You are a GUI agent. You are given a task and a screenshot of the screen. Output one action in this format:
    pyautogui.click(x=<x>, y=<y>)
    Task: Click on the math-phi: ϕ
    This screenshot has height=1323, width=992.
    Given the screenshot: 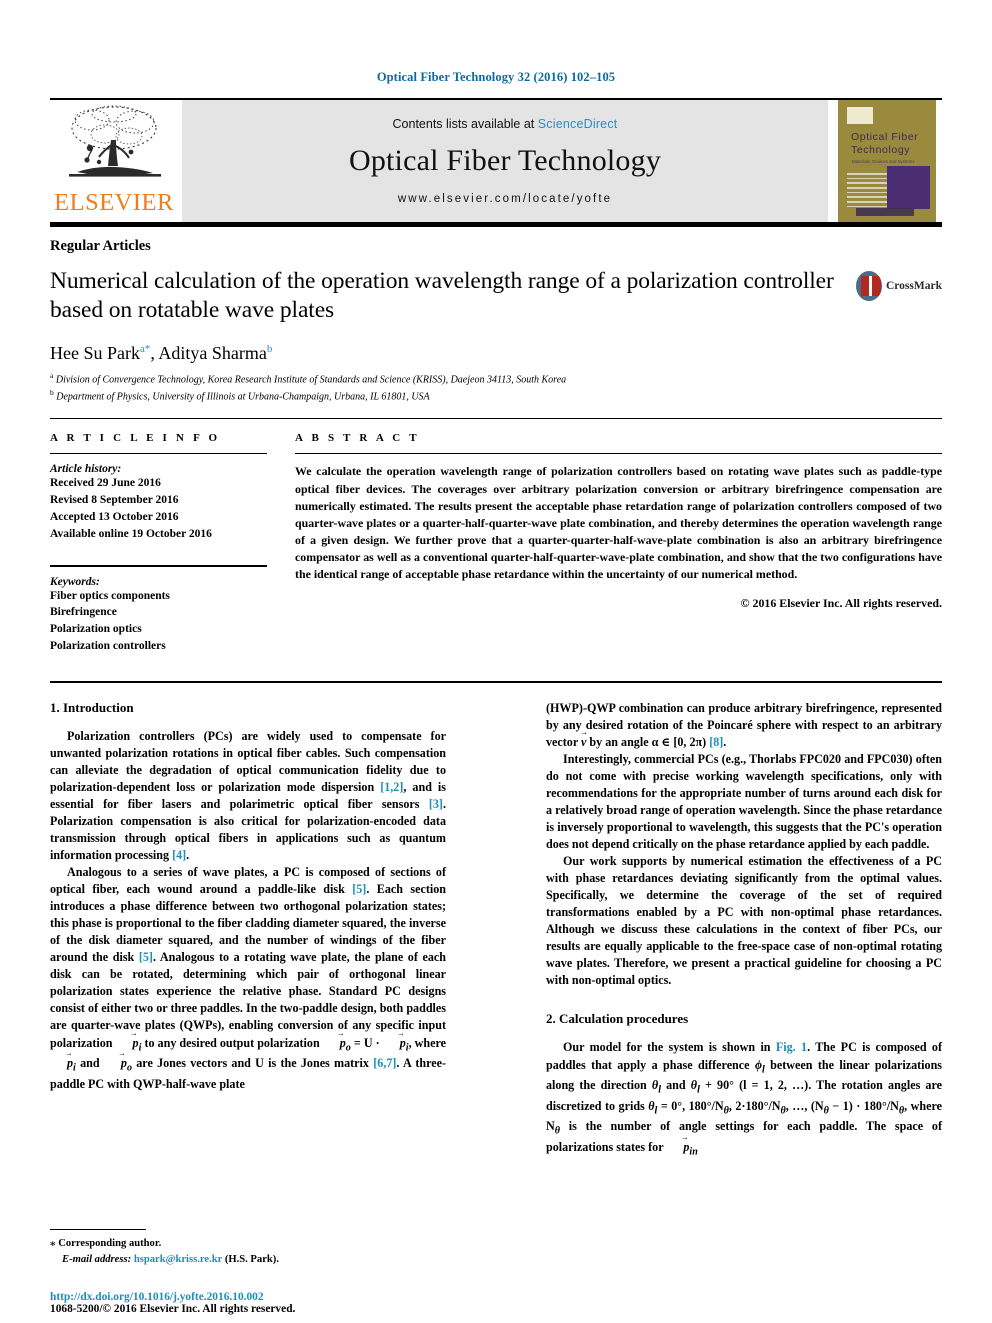 What is the action you would take?
    pyautogui.click(x=758, y=1064)
    